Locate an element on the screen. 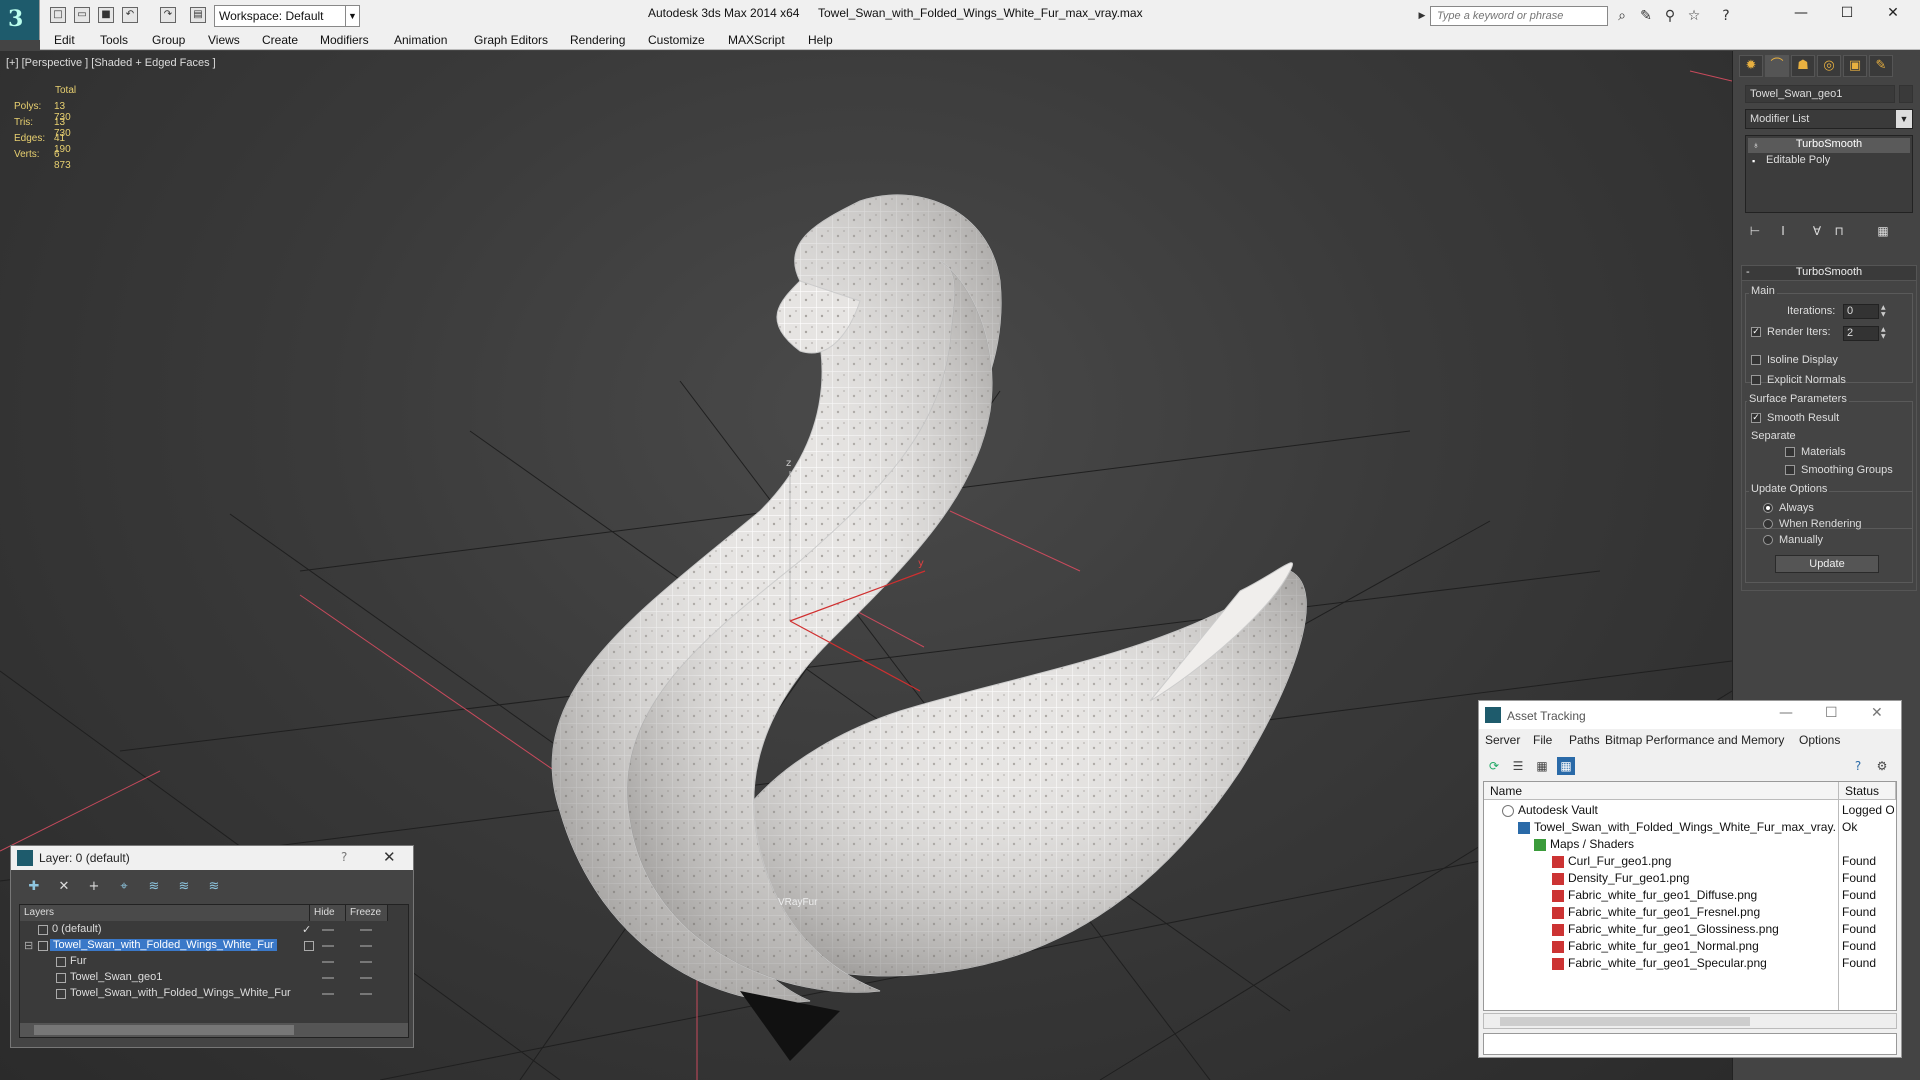 The image size is (1920, 1080). asset-row: Fabric_white_fur_geo1_Specular.png Found is located at coordinates (1690, 963).